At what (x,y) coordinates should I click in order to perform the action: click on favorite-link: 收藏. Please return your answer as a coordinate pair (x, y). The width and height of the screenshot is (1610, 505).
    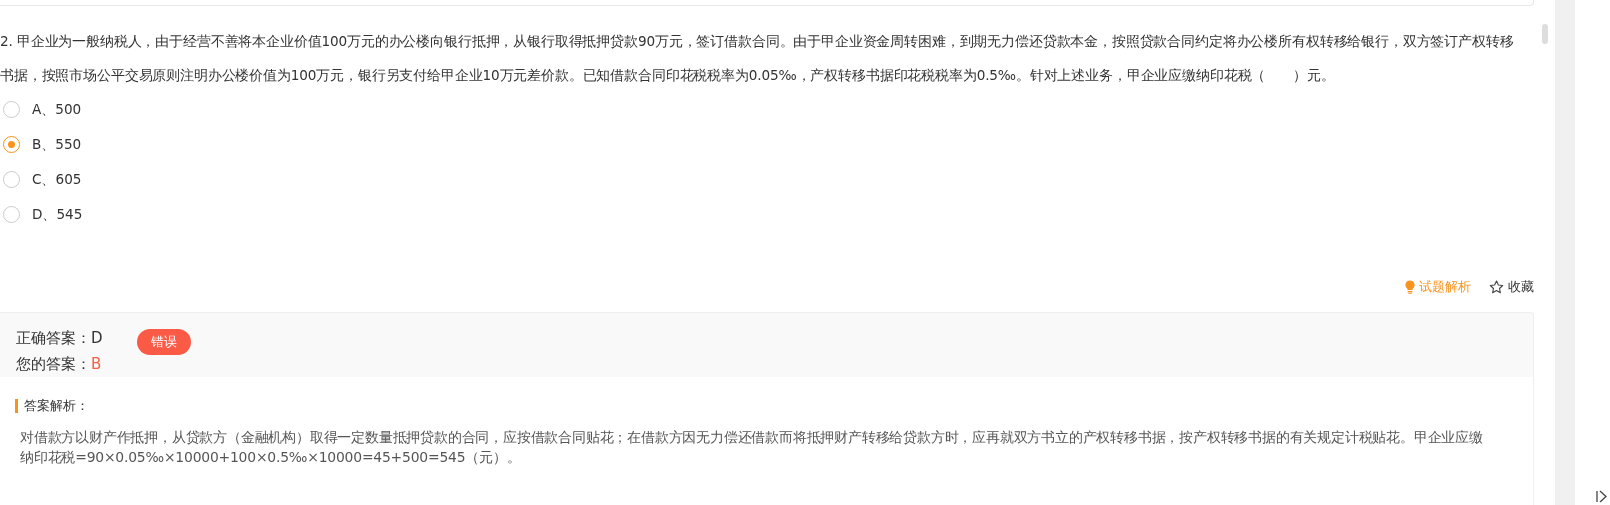
    Looking at the image, I should click on (1511, 287).